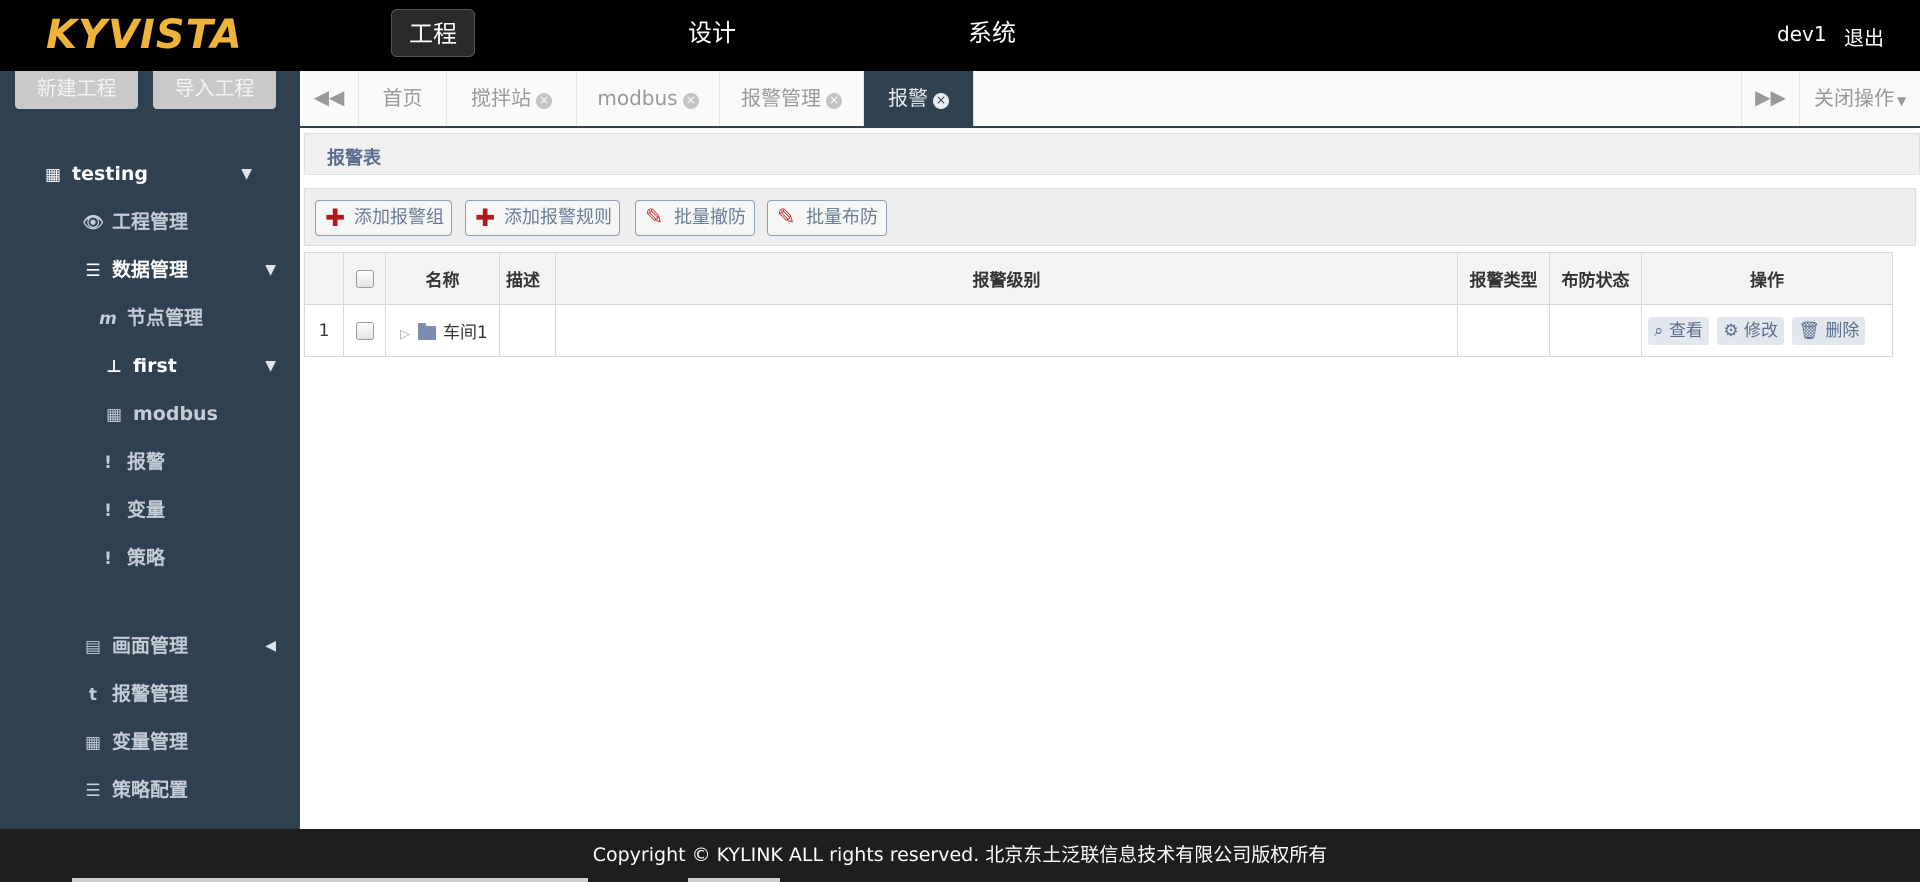  Describe the element at coordinates (442, 278) in the screenshot. I see `name-header: 名称` at that location.